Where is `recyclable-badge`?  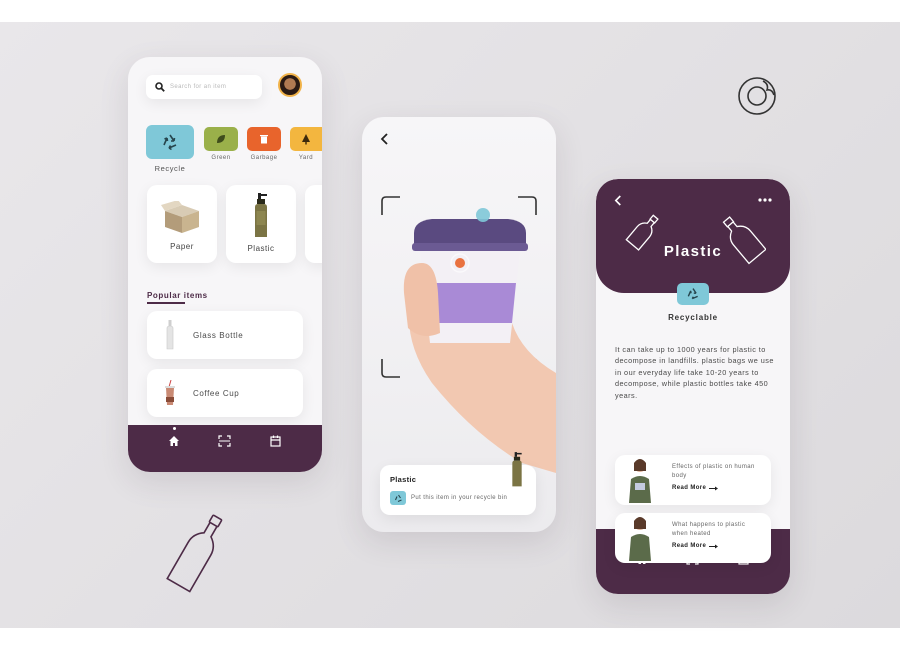 recyclable-badge is located at coordinates (693, 294).